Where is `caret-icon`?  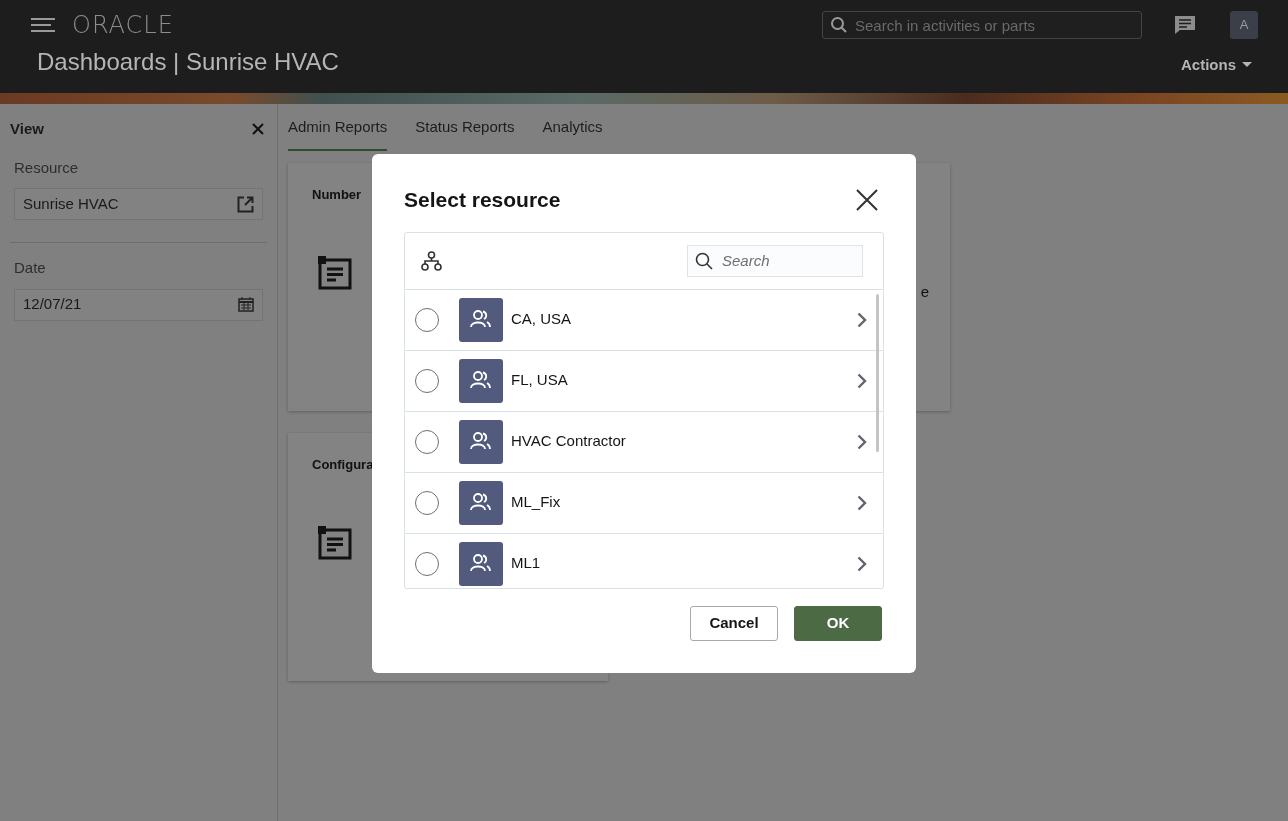 caret-icon is located at coordinates (1247, 65).